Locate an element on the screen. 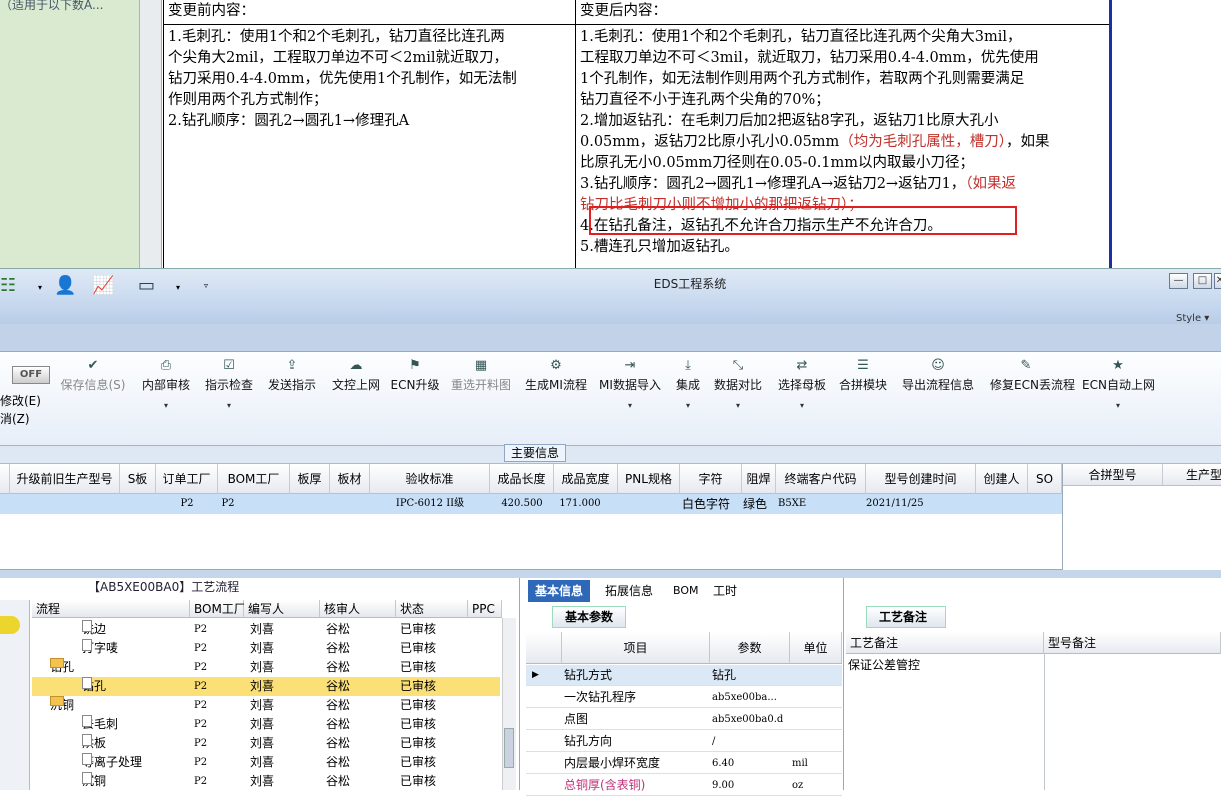  tree-node-label: 铣边 is located at coordinates (94, 628).